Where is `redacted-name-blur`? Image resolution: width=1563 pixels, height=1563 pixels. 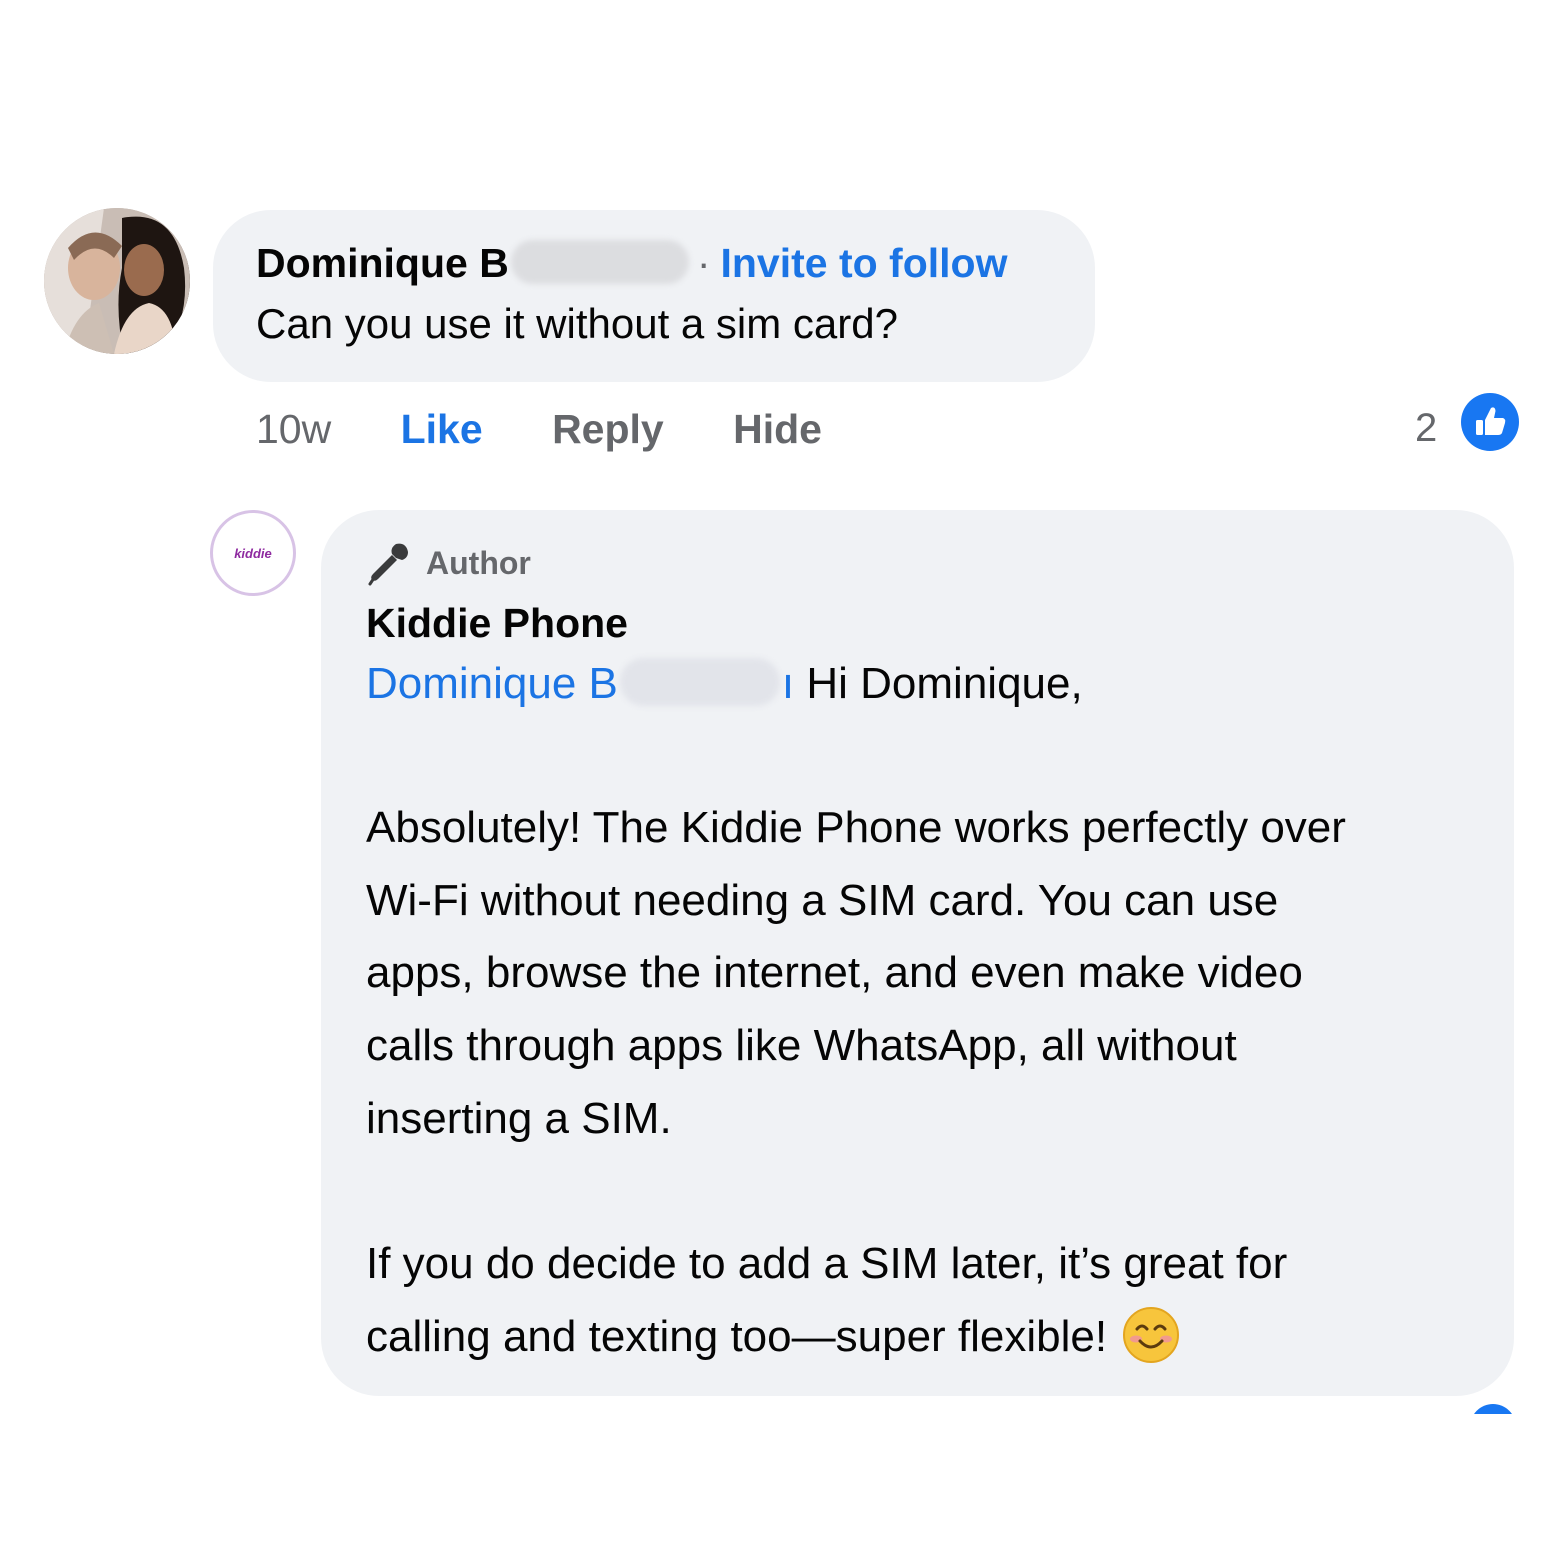 redacted-name-blur is located at coordinates (599, 262).